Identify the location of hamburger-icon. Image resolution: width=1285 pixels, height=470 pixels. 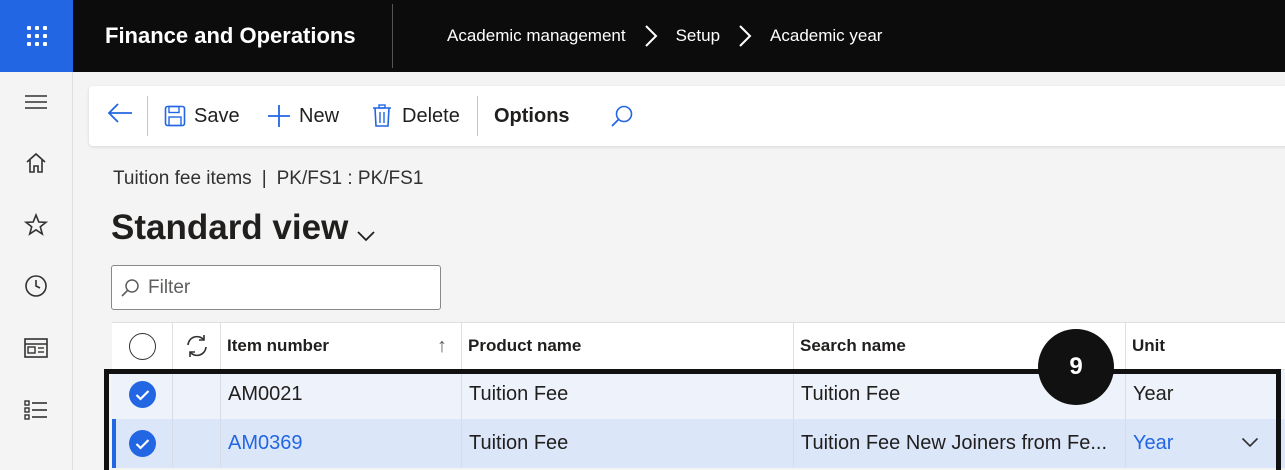
(36, 102).